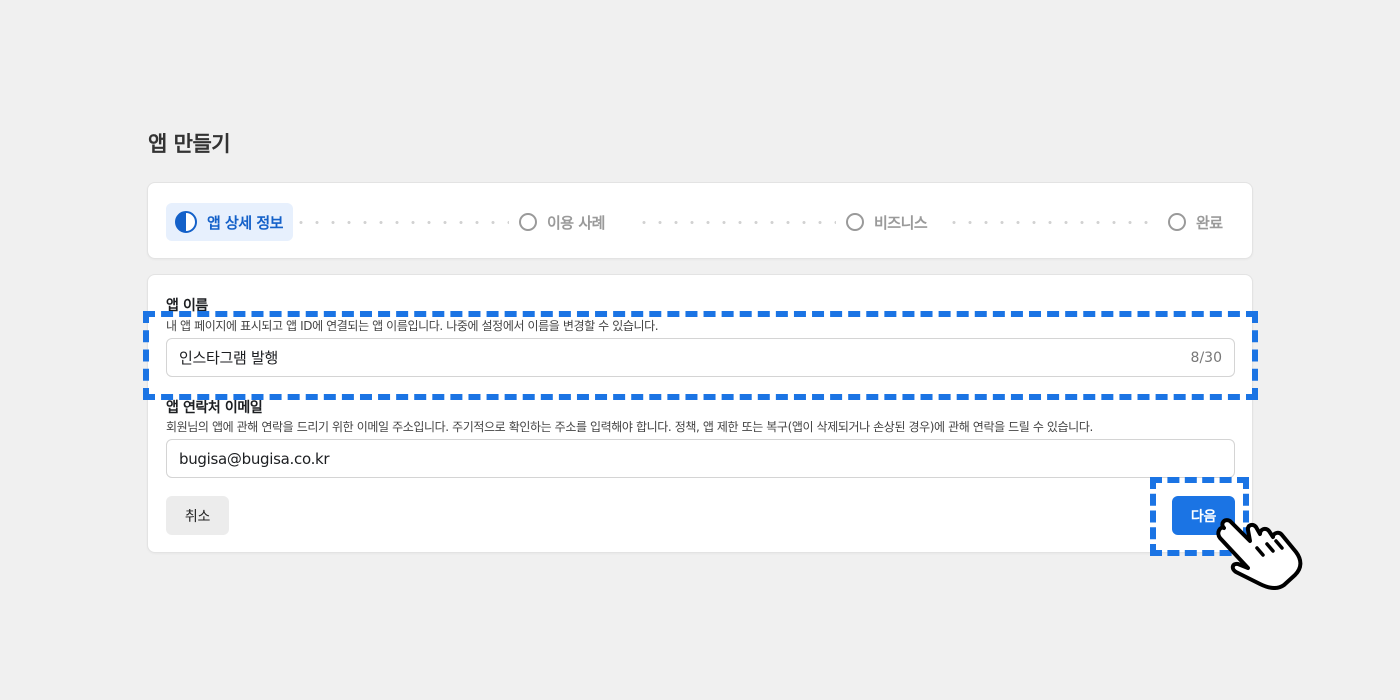  I want to click on page-title: 앱 만들기, so click(189, 144).